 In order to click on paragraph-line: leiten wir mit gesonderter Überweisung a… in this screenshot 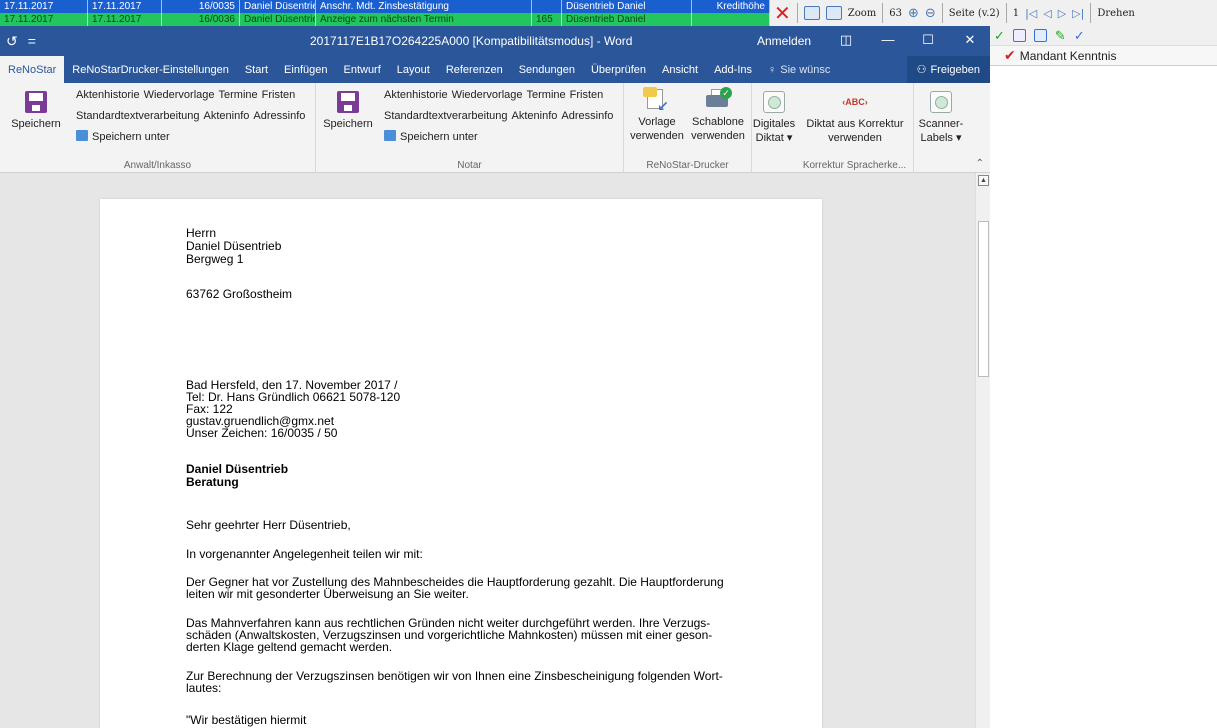, I will do `click(327, 594)`.